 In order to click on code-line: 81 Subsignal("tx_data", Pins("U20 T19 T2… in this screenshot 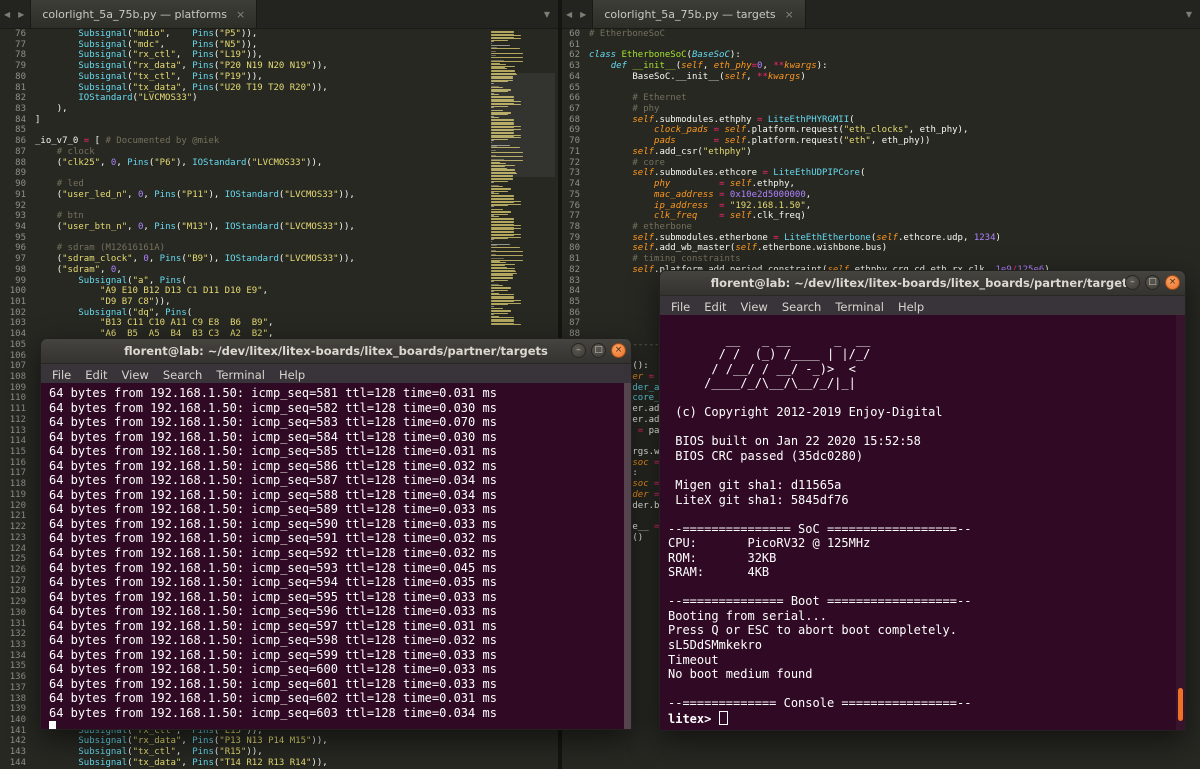, I will do `click(279, 88)`.